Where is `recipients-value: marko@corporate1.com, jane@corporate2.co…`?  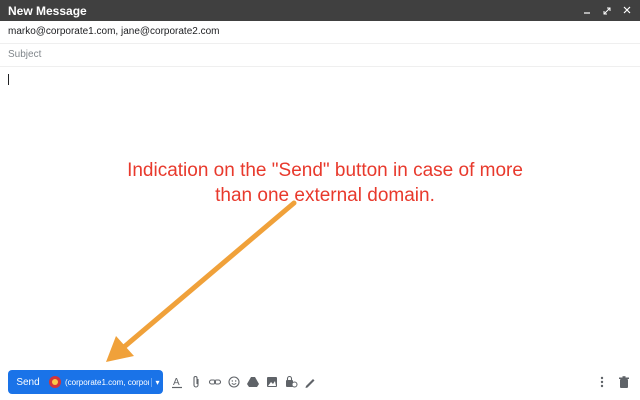
recipients-value: marko@corporate1.com, jane@corporate2.co… is located at coordinates (114, 31).